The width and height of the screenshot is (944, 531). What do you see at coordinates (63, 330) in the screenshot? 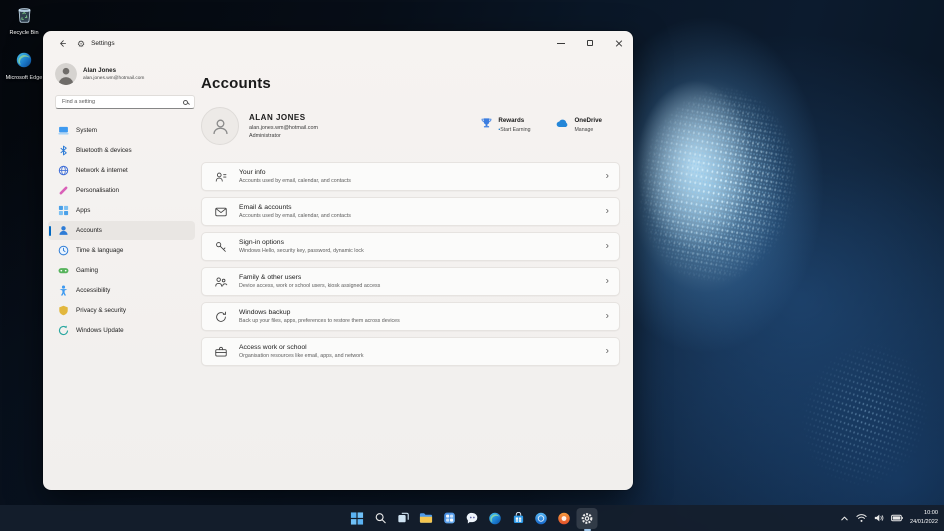
I see `windows-update-icon` at bounding box center [63, 330].